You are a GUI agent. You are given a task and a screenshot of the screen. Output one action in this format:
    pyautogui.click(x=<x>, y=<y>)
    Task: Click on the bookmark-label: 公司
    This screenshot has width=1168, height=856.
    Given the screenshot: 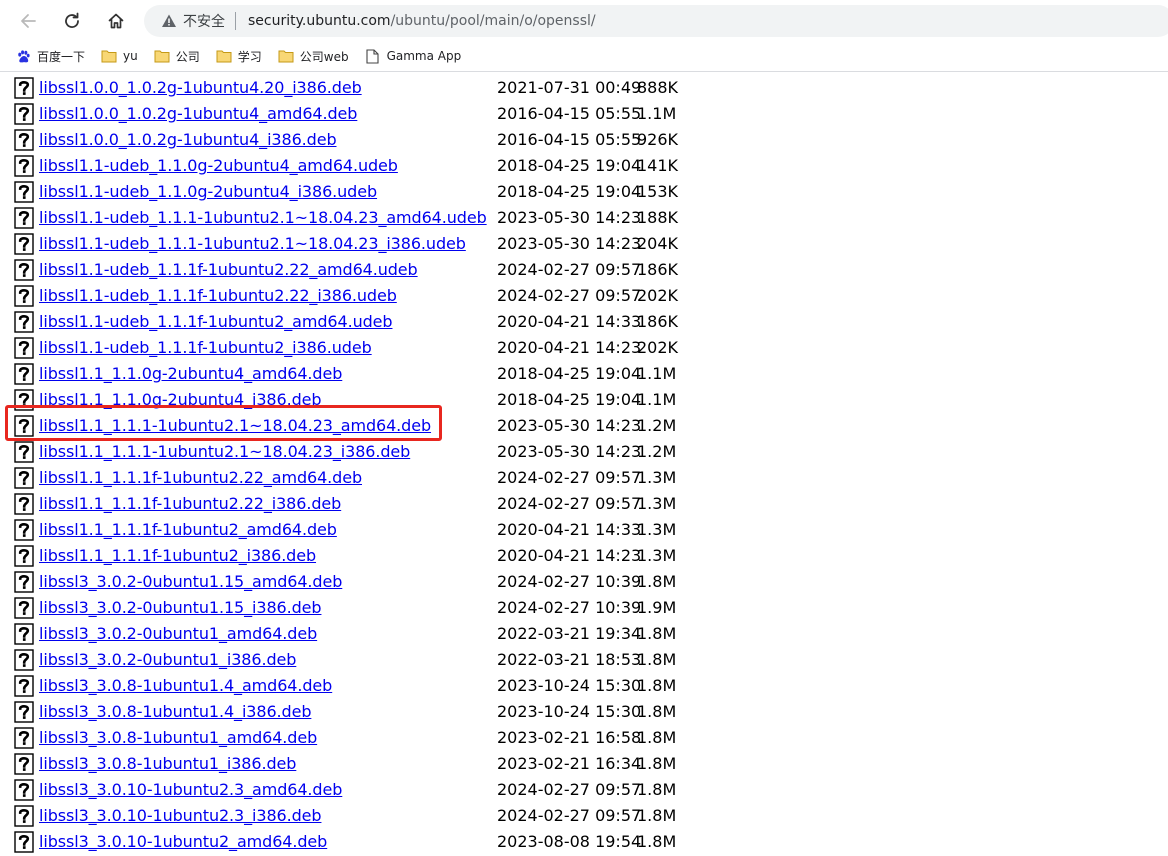 What is the action you would take?
    pyautogui.click(x=187, y=56)
    